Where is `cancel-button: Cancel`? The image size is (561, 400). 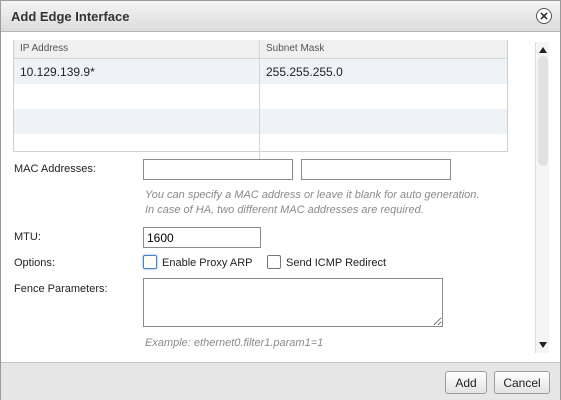
cancel-button: Cancel is located at coordinates (522, 382).